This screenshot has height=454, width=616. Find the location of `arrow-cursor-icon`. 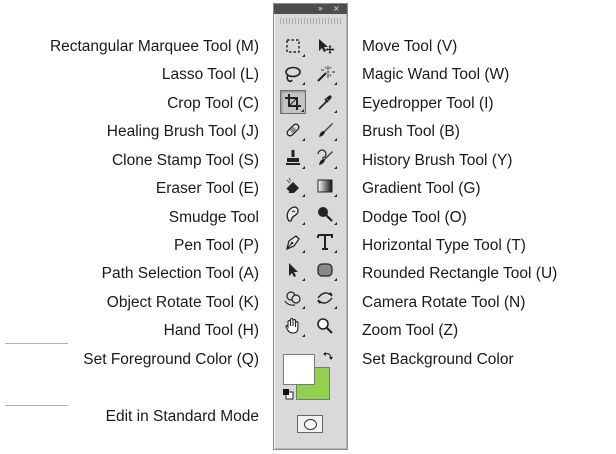

arrow-cursor-icon is located at coordinates (293, 270).